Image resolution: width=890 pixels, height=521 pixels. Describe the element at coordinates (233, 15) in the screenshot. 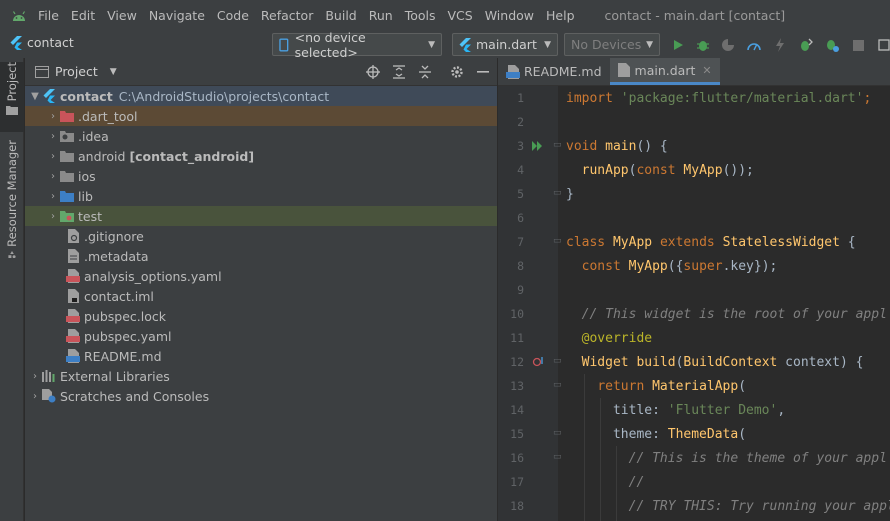

I see `menu-code: Code` at that location.